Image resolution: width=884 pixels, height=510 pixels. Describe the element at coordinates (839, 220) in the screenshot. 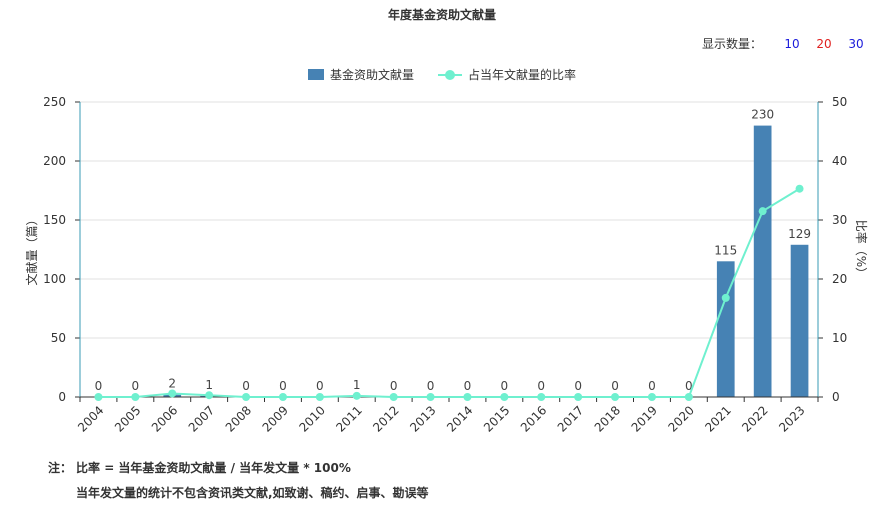

I see `y2-tick-label: 30` at that location.